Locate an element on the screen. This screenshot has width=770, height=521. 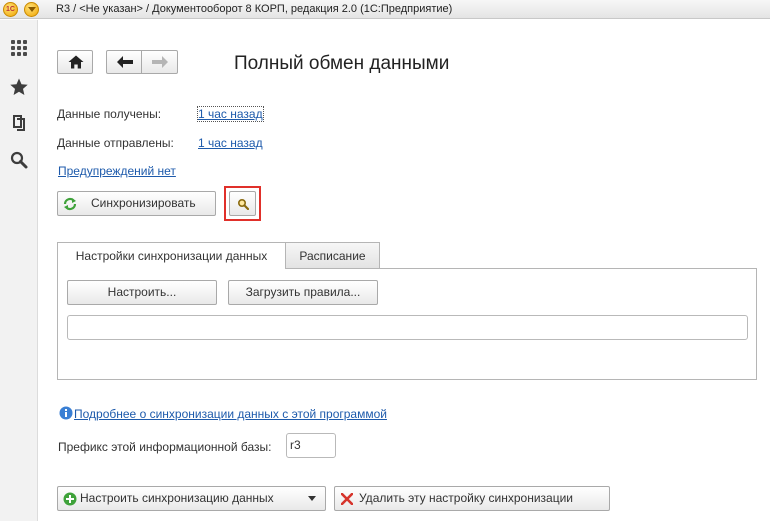
prefix-label: Префикс этой информационной базы: is located at coordinates (165, 447).